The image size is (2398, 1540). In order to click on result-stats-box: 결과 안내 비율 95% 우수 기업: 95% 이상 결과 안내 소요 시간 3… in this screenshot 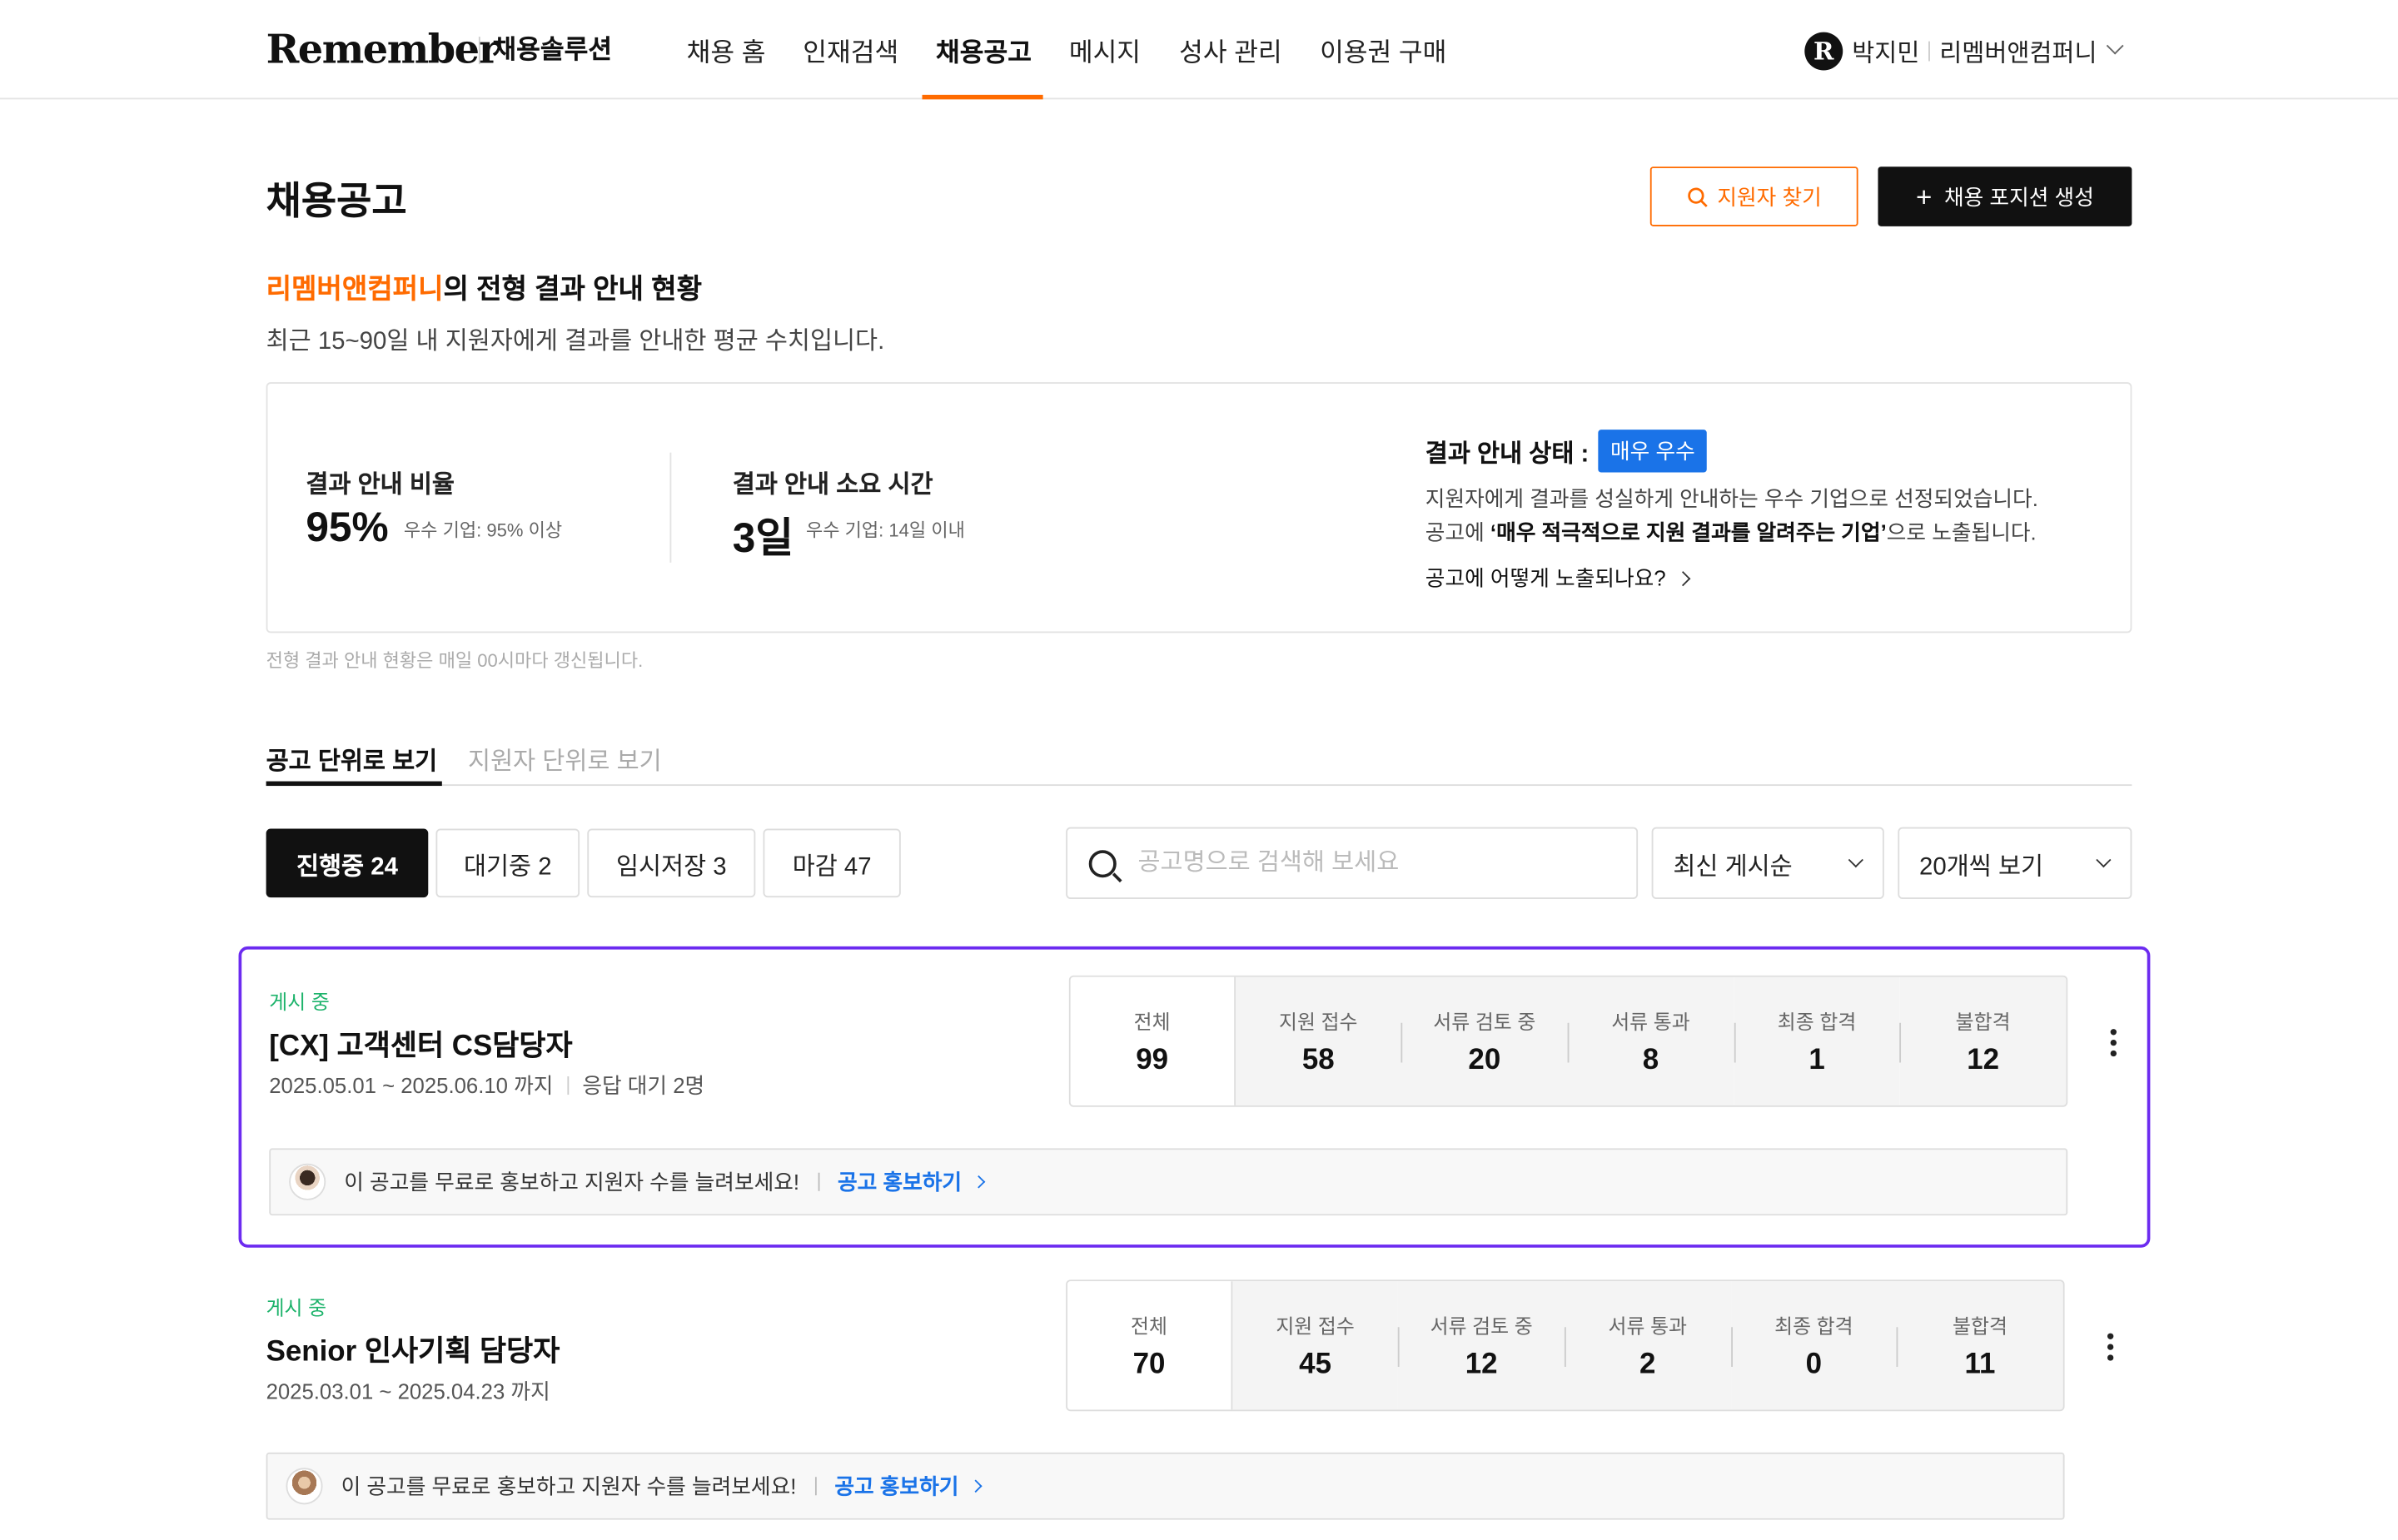, I will do `click(1199, 507)`.